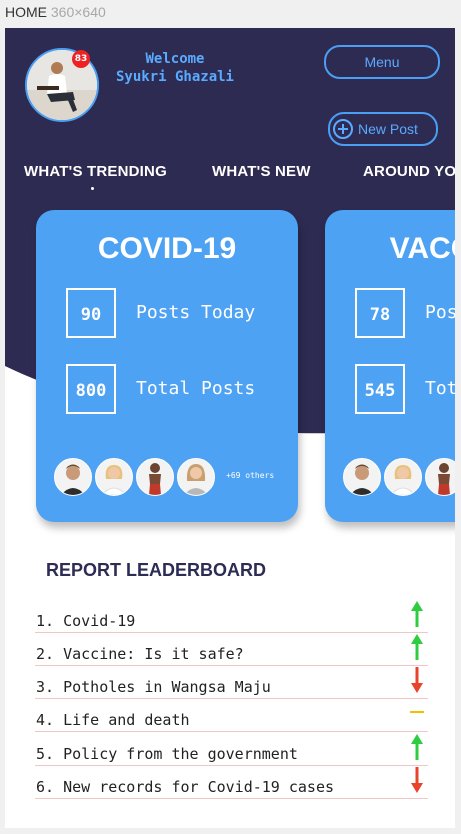  I want to click on new-post-label: New Post, so click(388, 129).